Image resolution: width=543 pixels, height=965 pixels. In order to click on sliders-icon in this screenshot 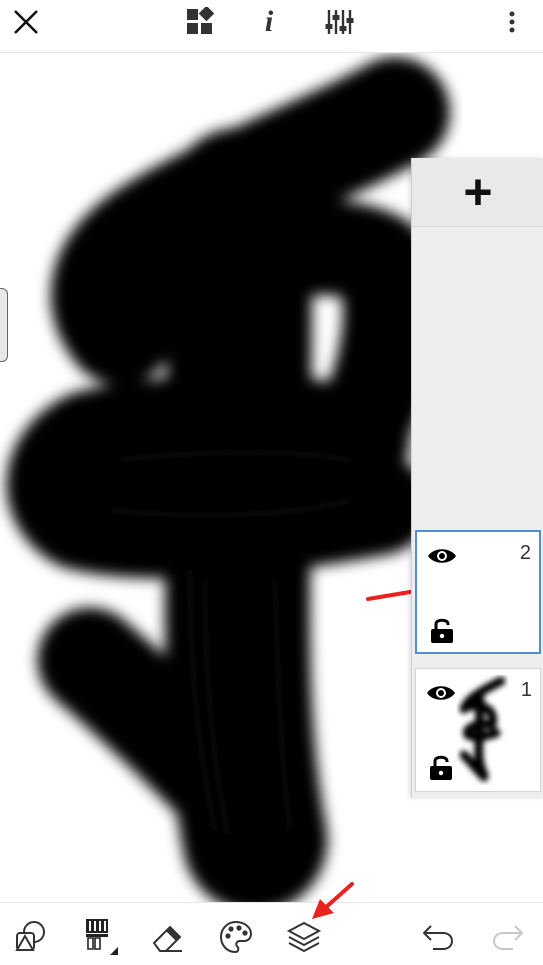, I will do `click(339, 22)`.